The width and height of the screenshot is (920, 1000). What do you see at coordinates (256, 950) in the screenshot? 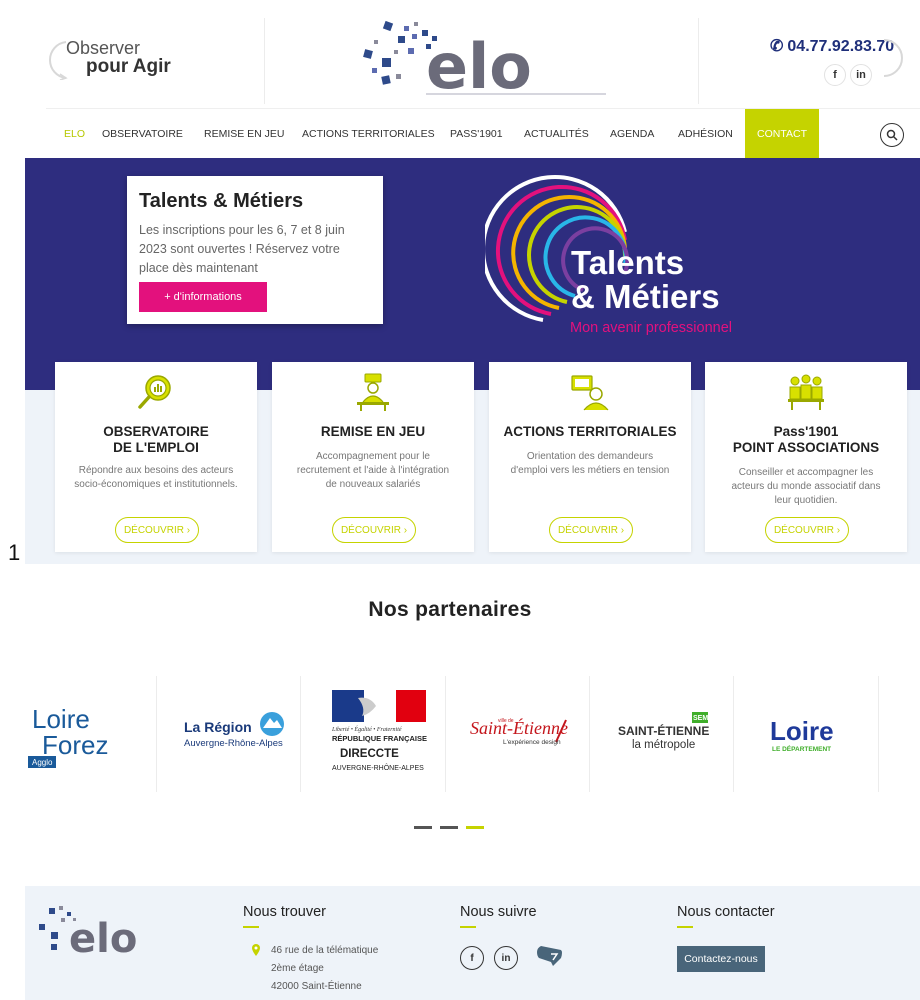
I see `location-pin-icon` at bounding box center [256, 950].